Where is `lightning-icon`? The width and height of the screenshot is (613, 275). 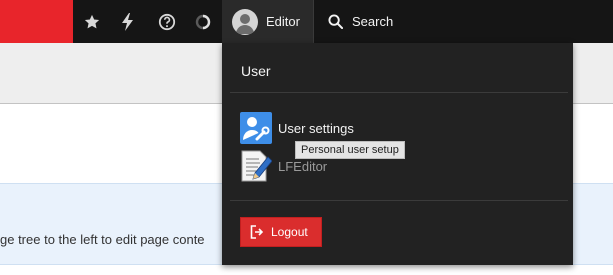
lightning-icon is located at coordinates (128, 21).